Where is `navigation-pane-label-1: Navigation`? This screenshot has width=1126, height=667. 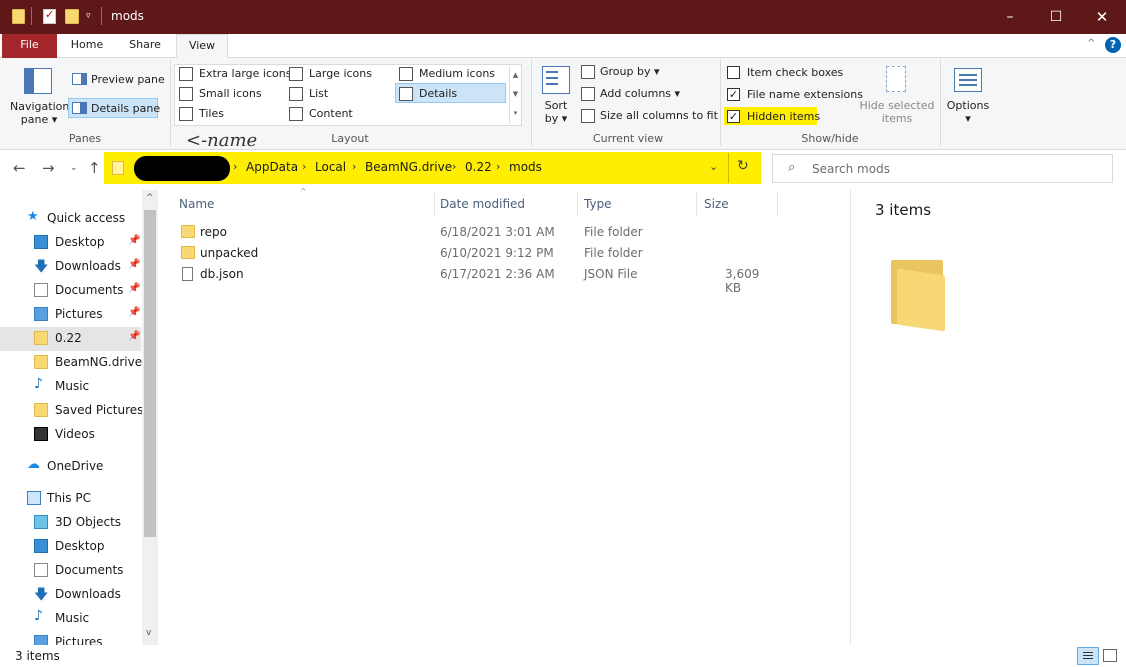 navigation-pane-label-1: Navigation is located at coordinates (40, 106).